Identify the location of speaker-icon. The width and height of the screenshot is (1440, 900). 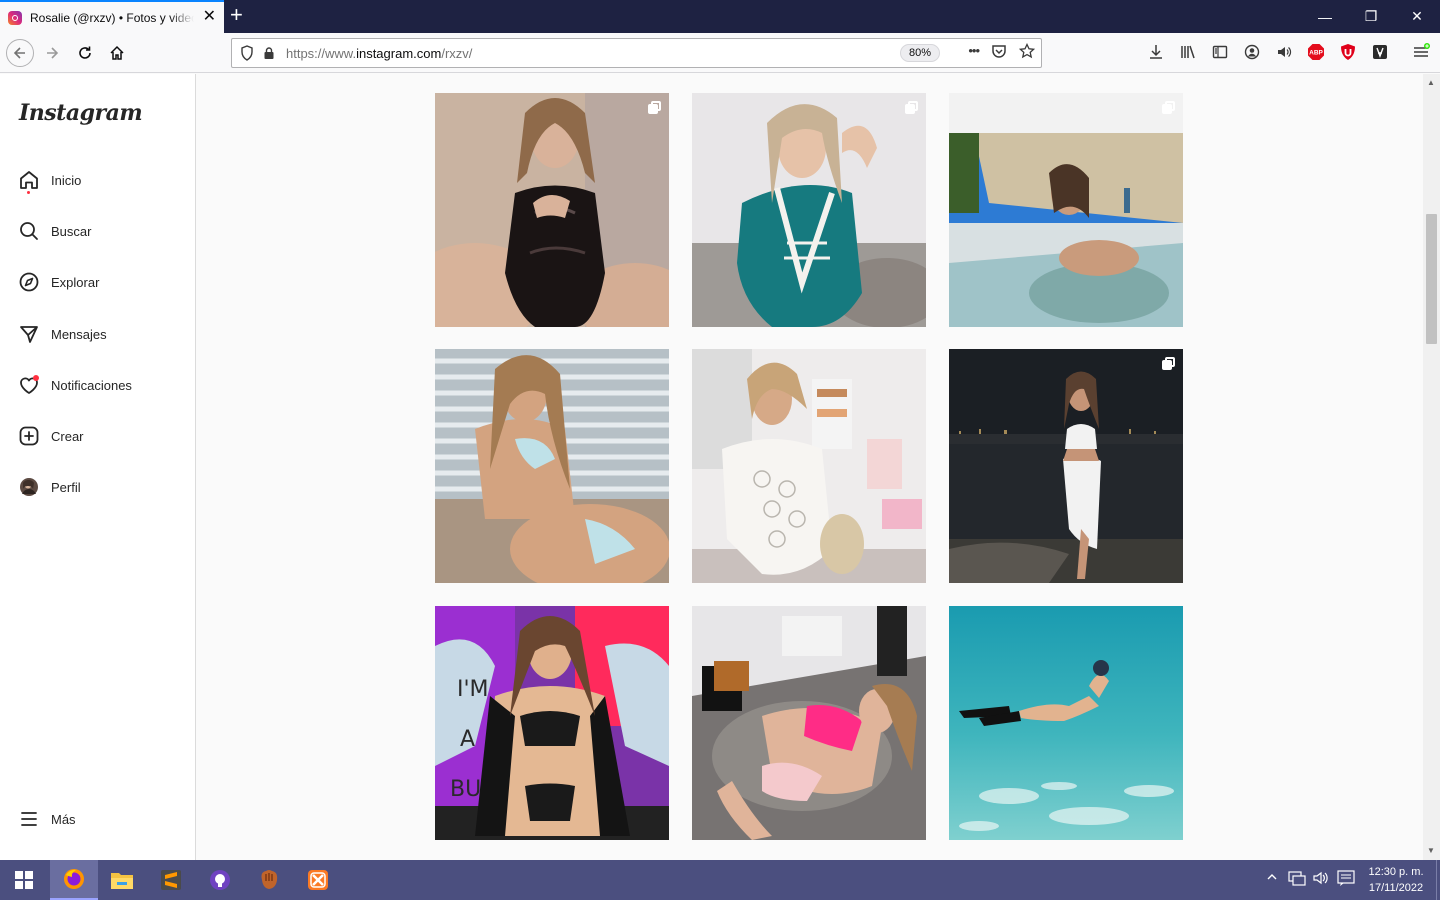
(1321, 879).